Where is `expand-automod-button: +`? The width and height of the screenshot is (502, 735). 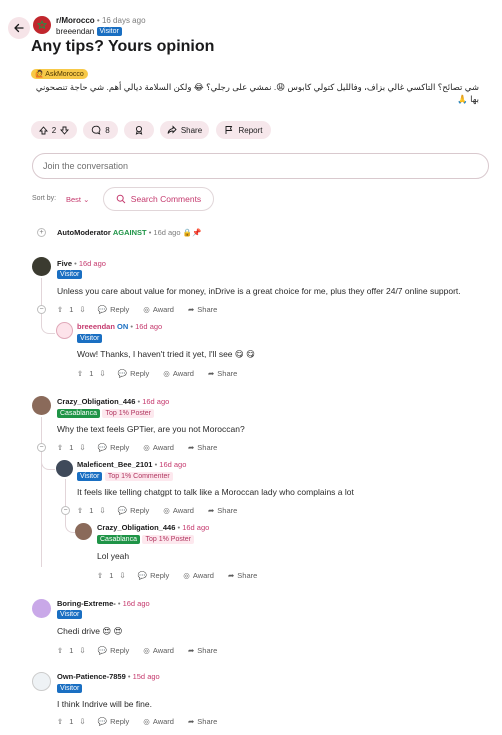 expand-automod-button: + is located at coordinates (41, 232).